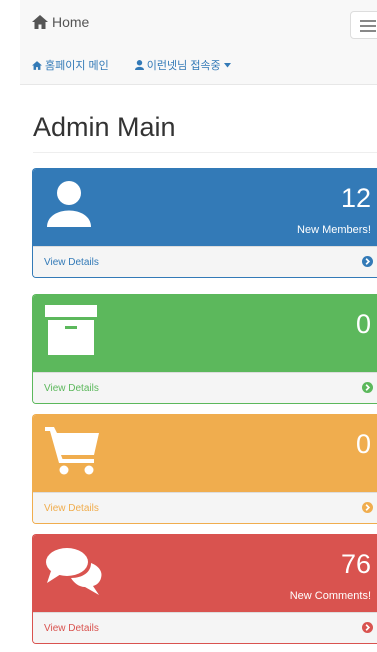 The image size is (377, 652). What do you see at coordinates (71, 330) in the screenshot?
I see `archive-icon` at bounding box center [71, 330].